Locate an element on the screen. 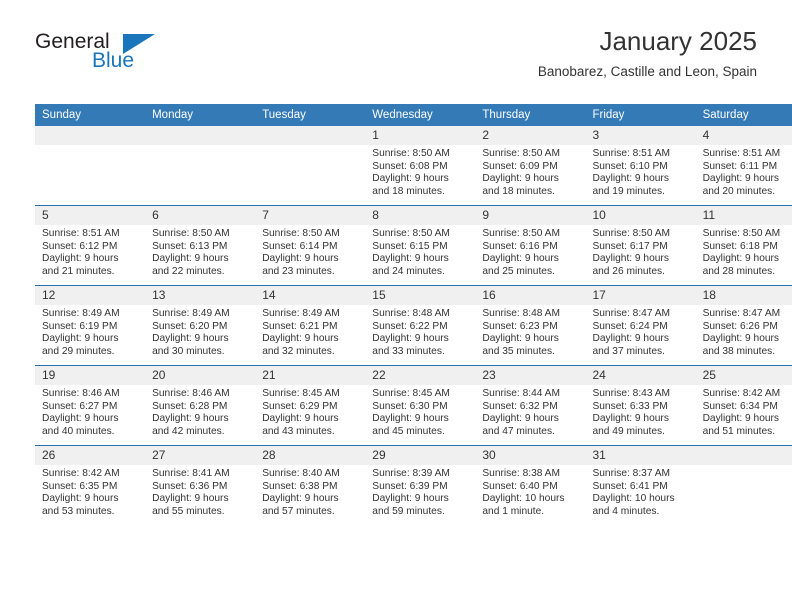 The image size is (792, 612). weekday-header-thursday: Thursday is located at coordinates (530, 115).